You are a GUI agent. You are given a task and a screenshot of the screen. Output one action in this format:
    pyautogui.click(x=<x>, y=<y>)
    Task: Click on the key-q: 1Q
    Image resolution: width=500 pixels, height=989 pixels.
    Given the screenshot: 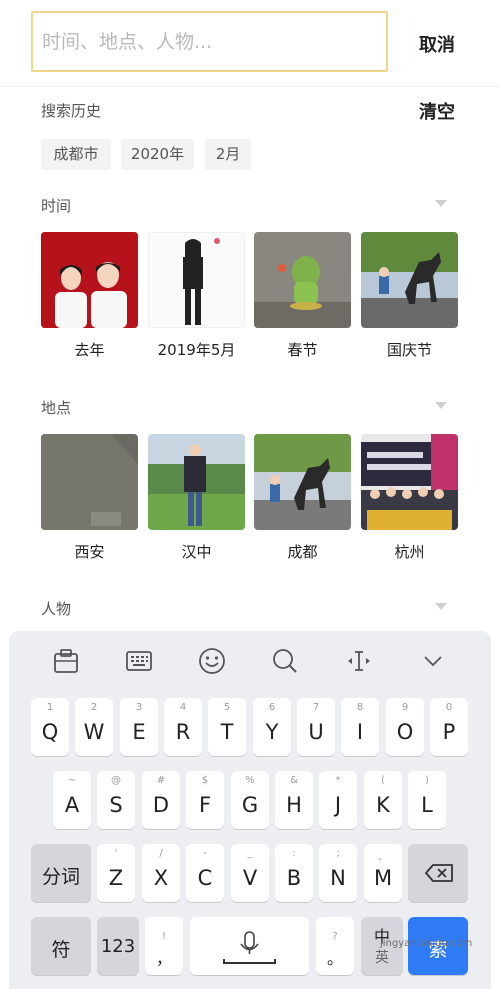 What is the action you would take?
    pyautogui.click(x=50, y=727)
    